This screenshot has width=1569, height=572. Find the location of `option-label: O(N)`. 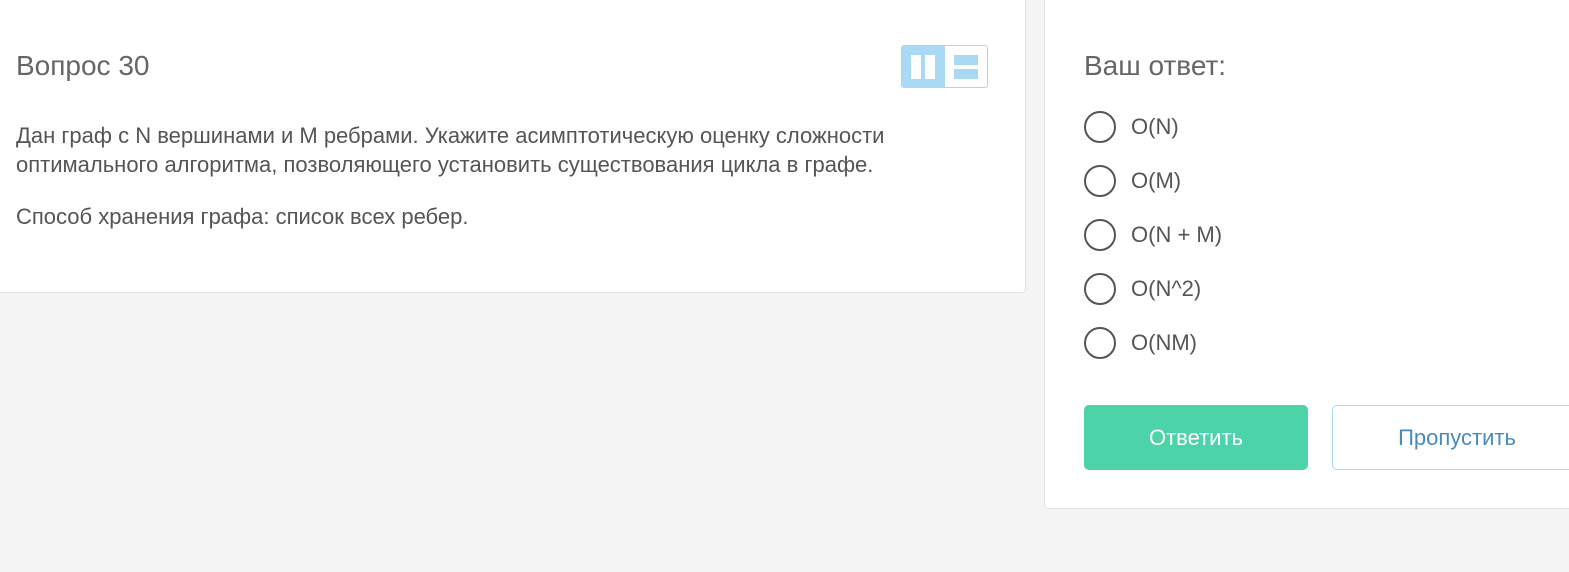

option-label: O(N) is located at coordinates (1155, 126).